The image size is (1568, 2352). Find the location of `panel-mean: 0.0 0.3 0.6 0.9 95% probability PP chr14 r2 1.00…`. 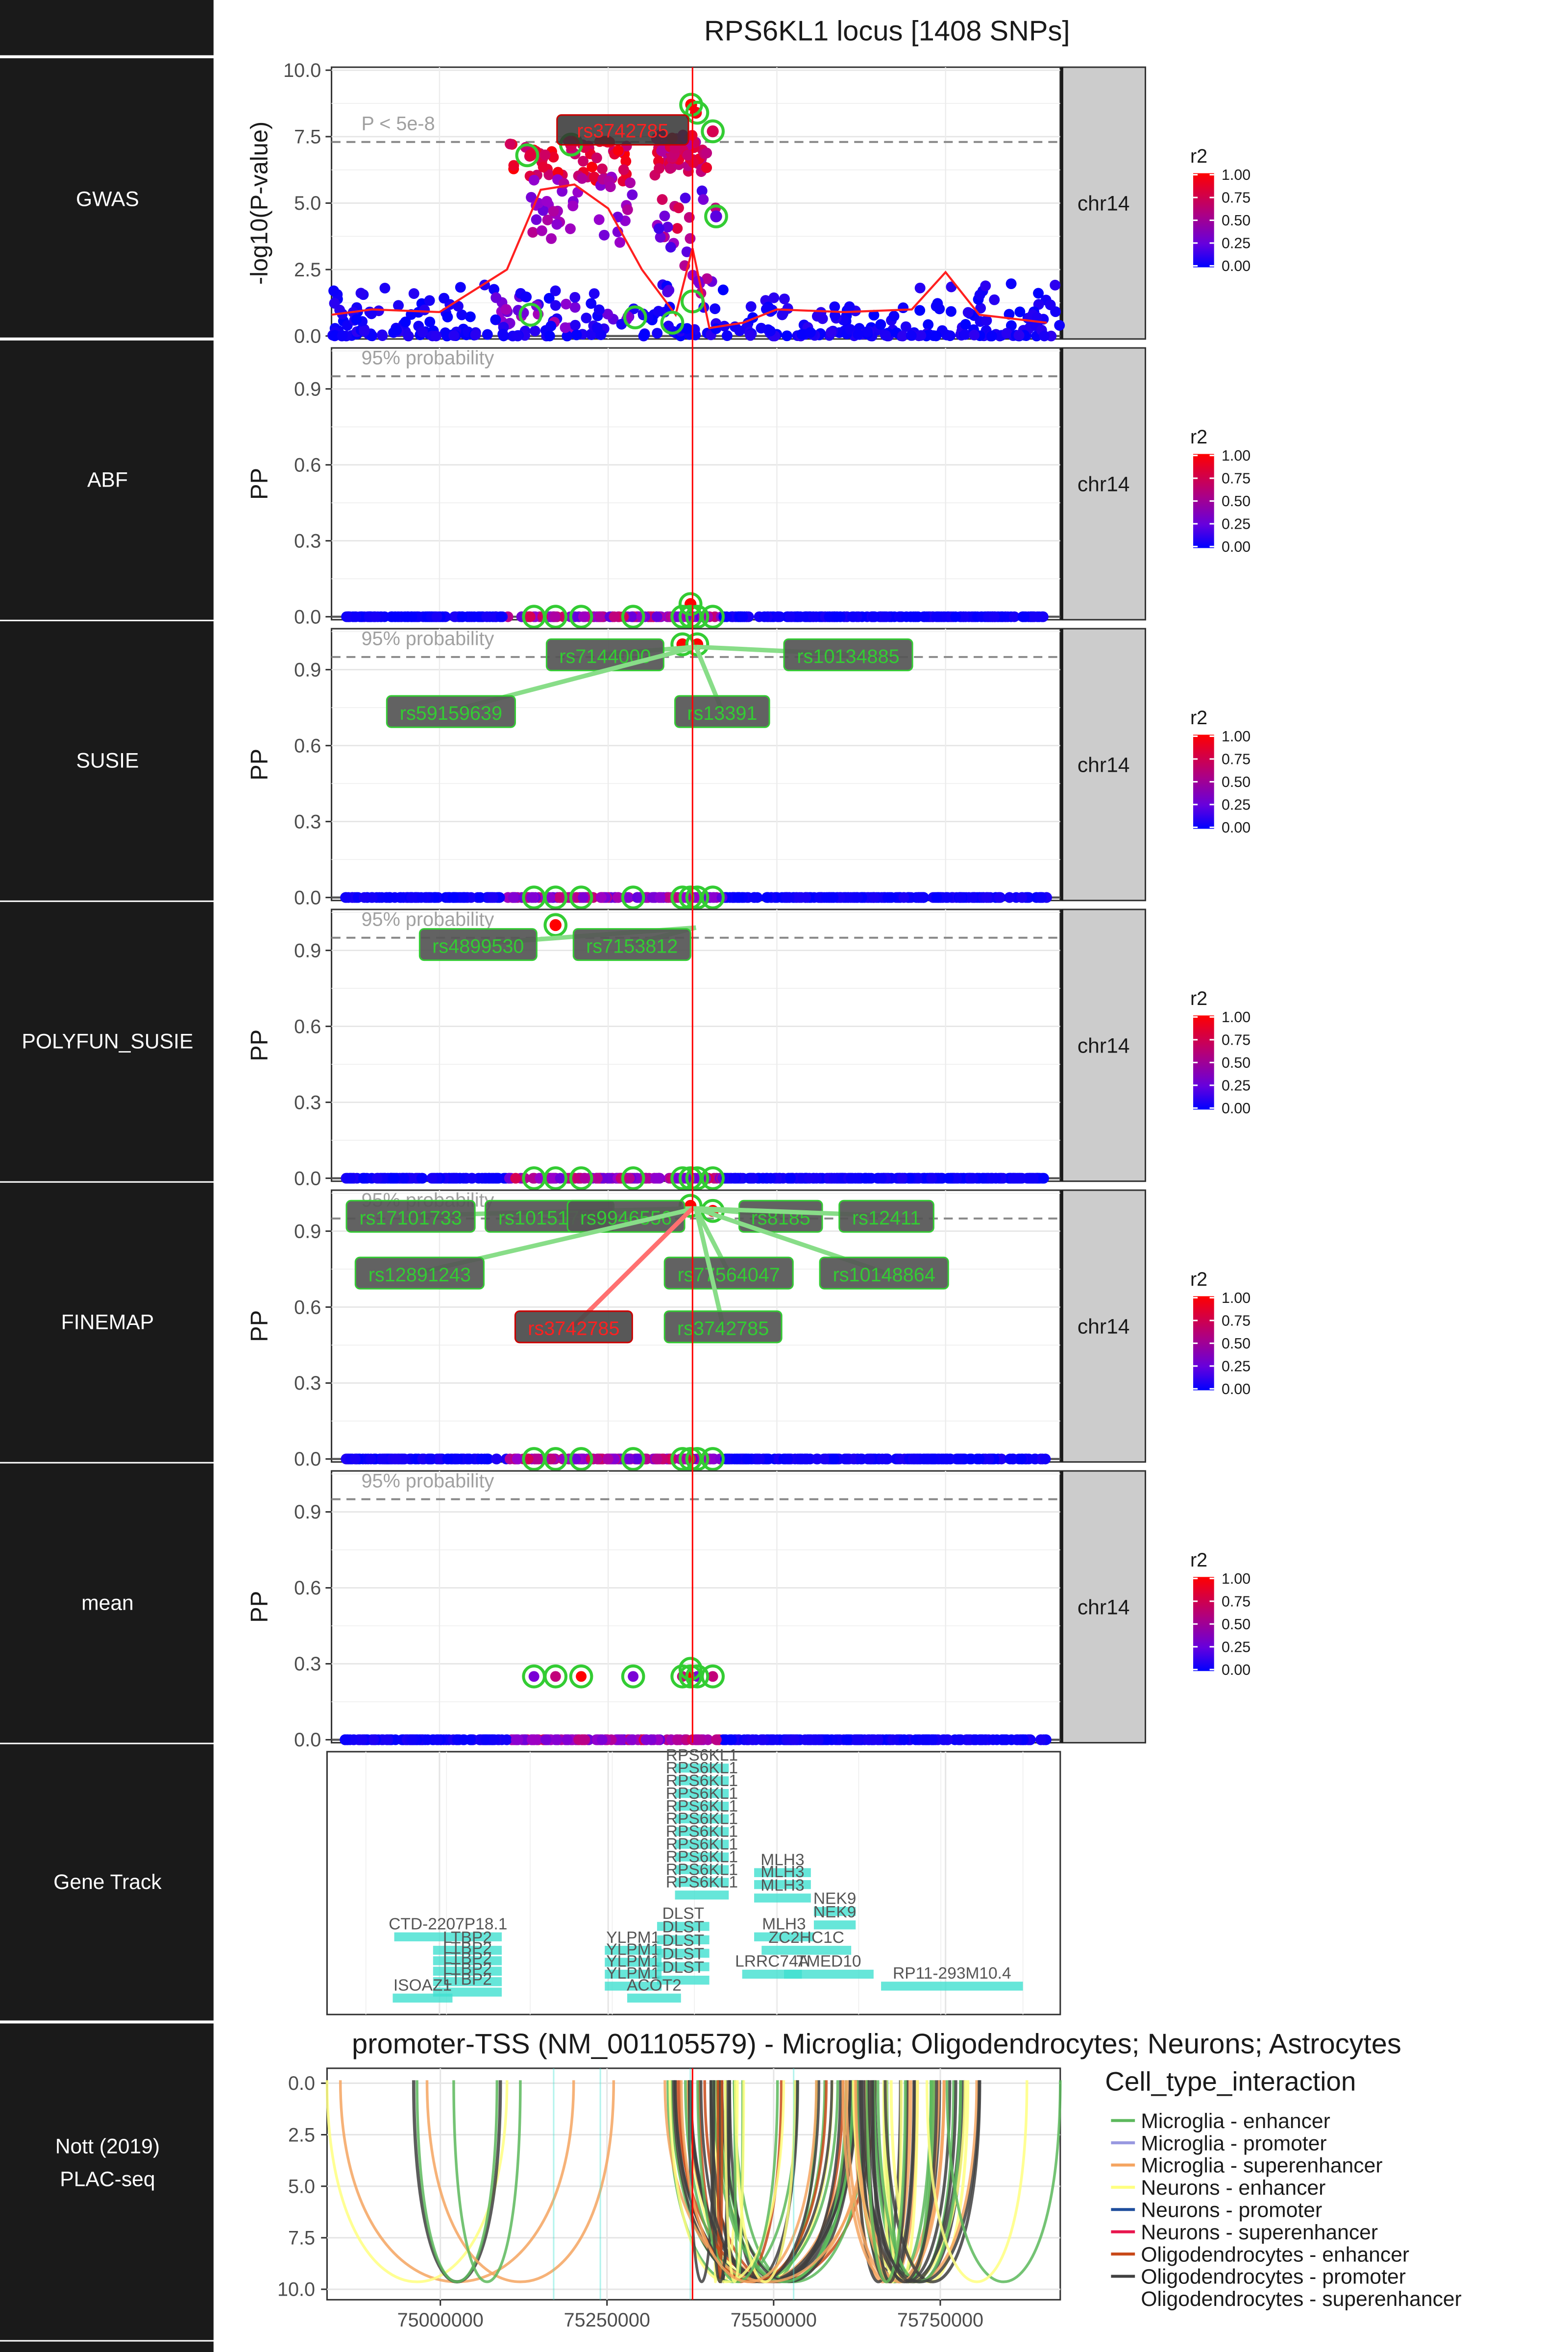

panel-mean: 0.0 0.3 0.6 0.9 95% probability PP chr14 r2 1.00… is located at coordinates (748, 1610).